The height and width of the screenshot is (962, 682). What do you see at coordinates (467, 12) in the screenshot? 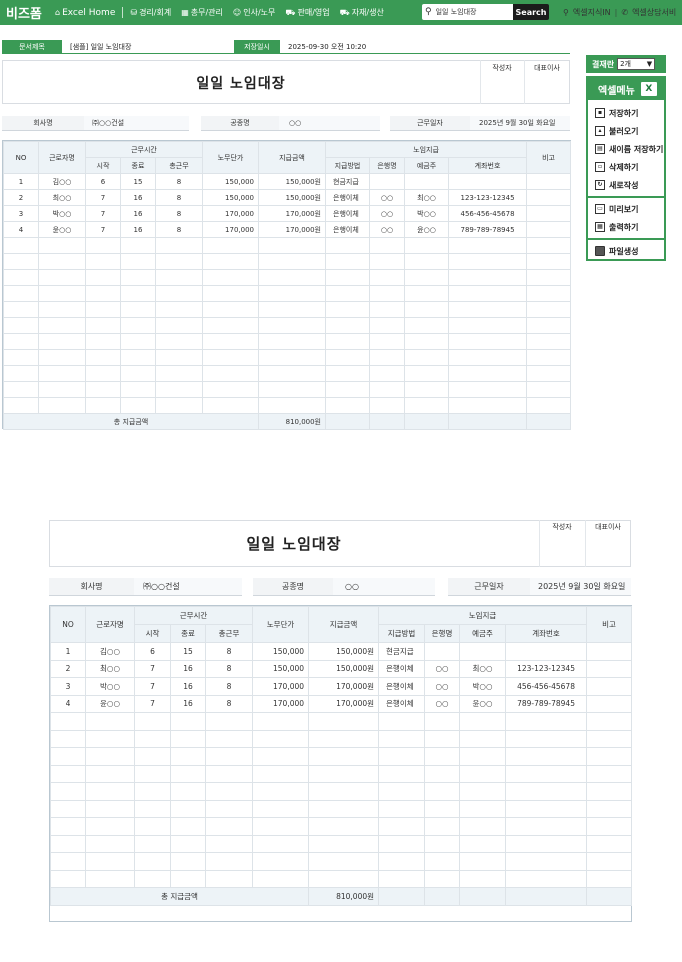
I see `search-input: ⚲ 일일 노임대장` at bounding box center [467, 12].